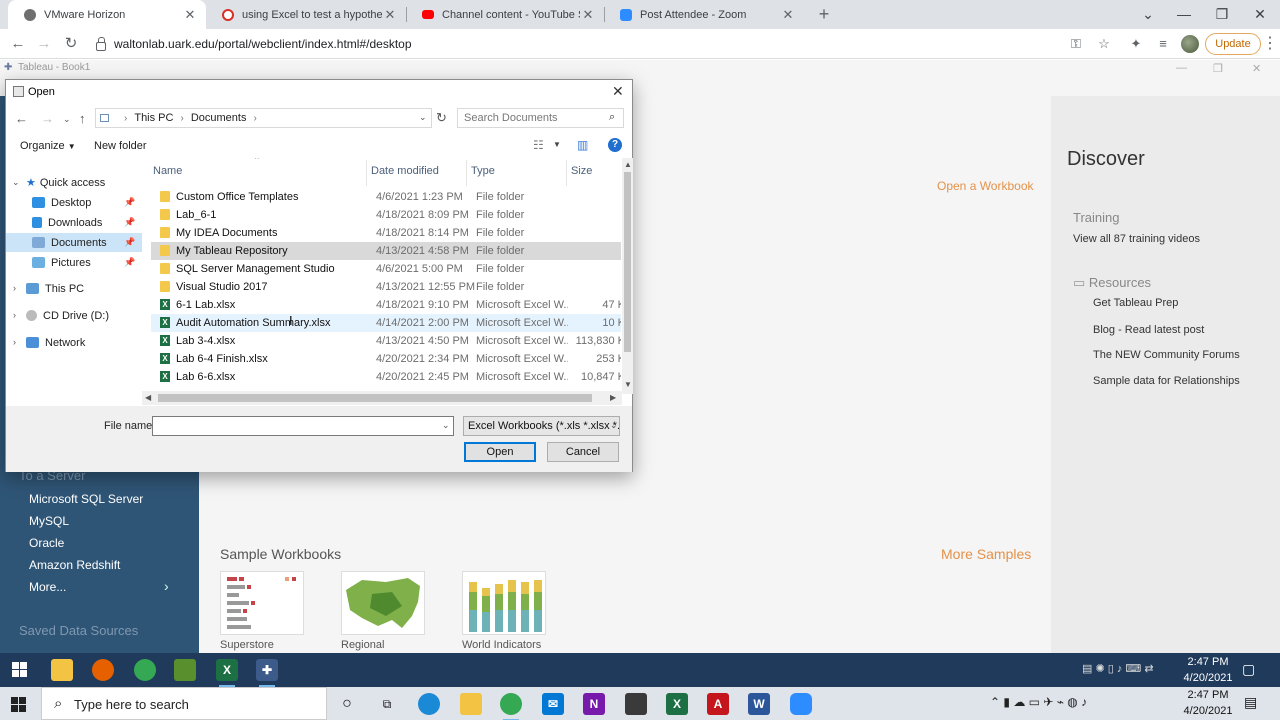 This screenshot has height=720, width=1280. Describe the element at coordinates (1135, 303) in the screenshot. I see `resource-link: Get Tableau Prep` at that location.